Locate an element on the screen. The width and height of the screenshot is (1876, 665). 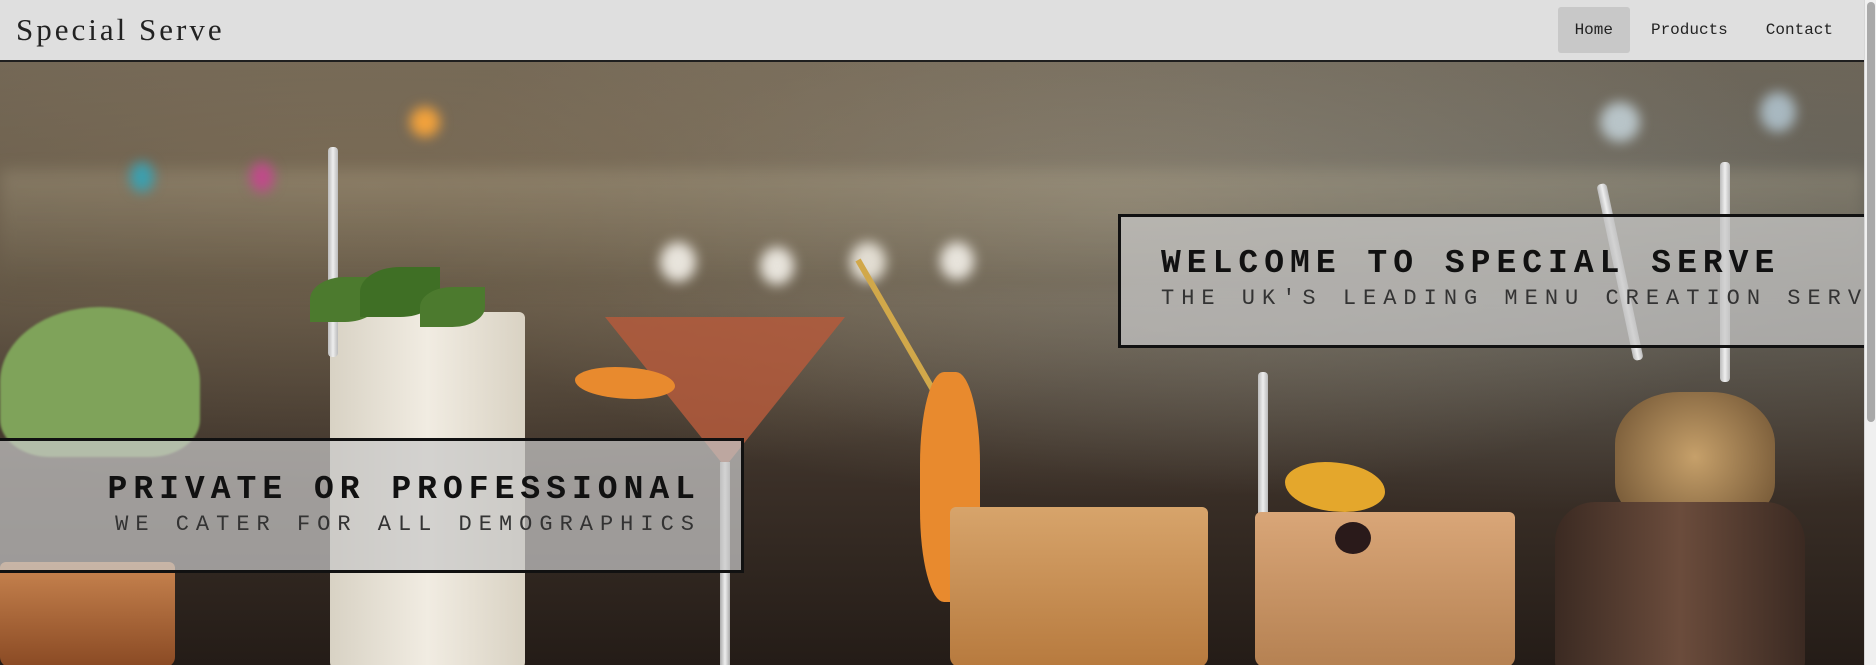
nav-link-contact: Contact is located at coordinates (1799, 30).